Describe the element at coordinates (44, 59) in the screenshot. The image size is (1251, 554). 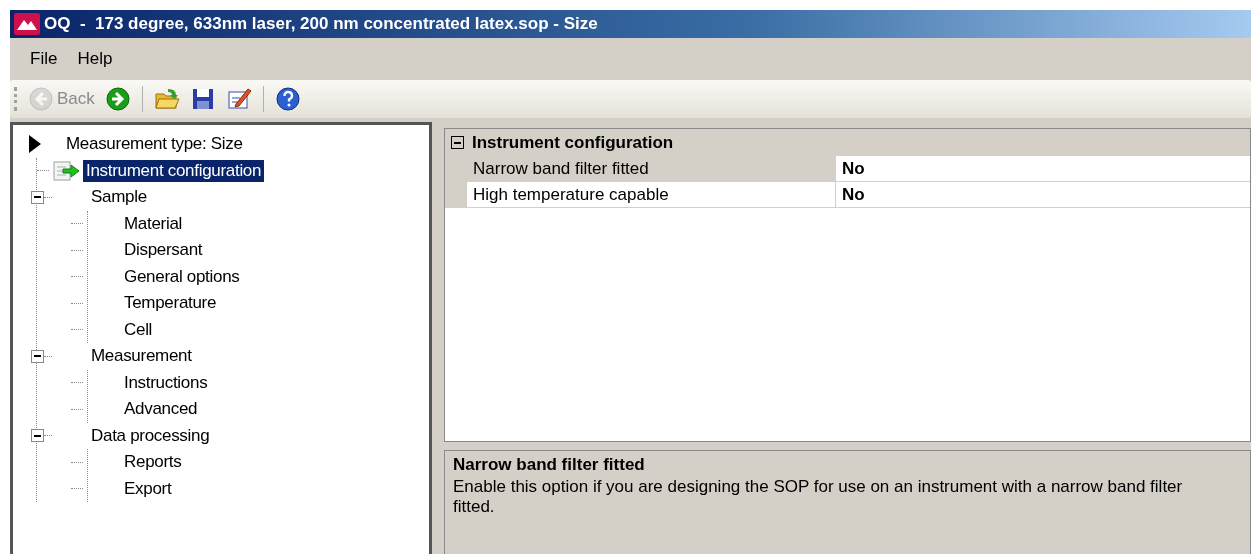
I see `menu-item: File` at that location.